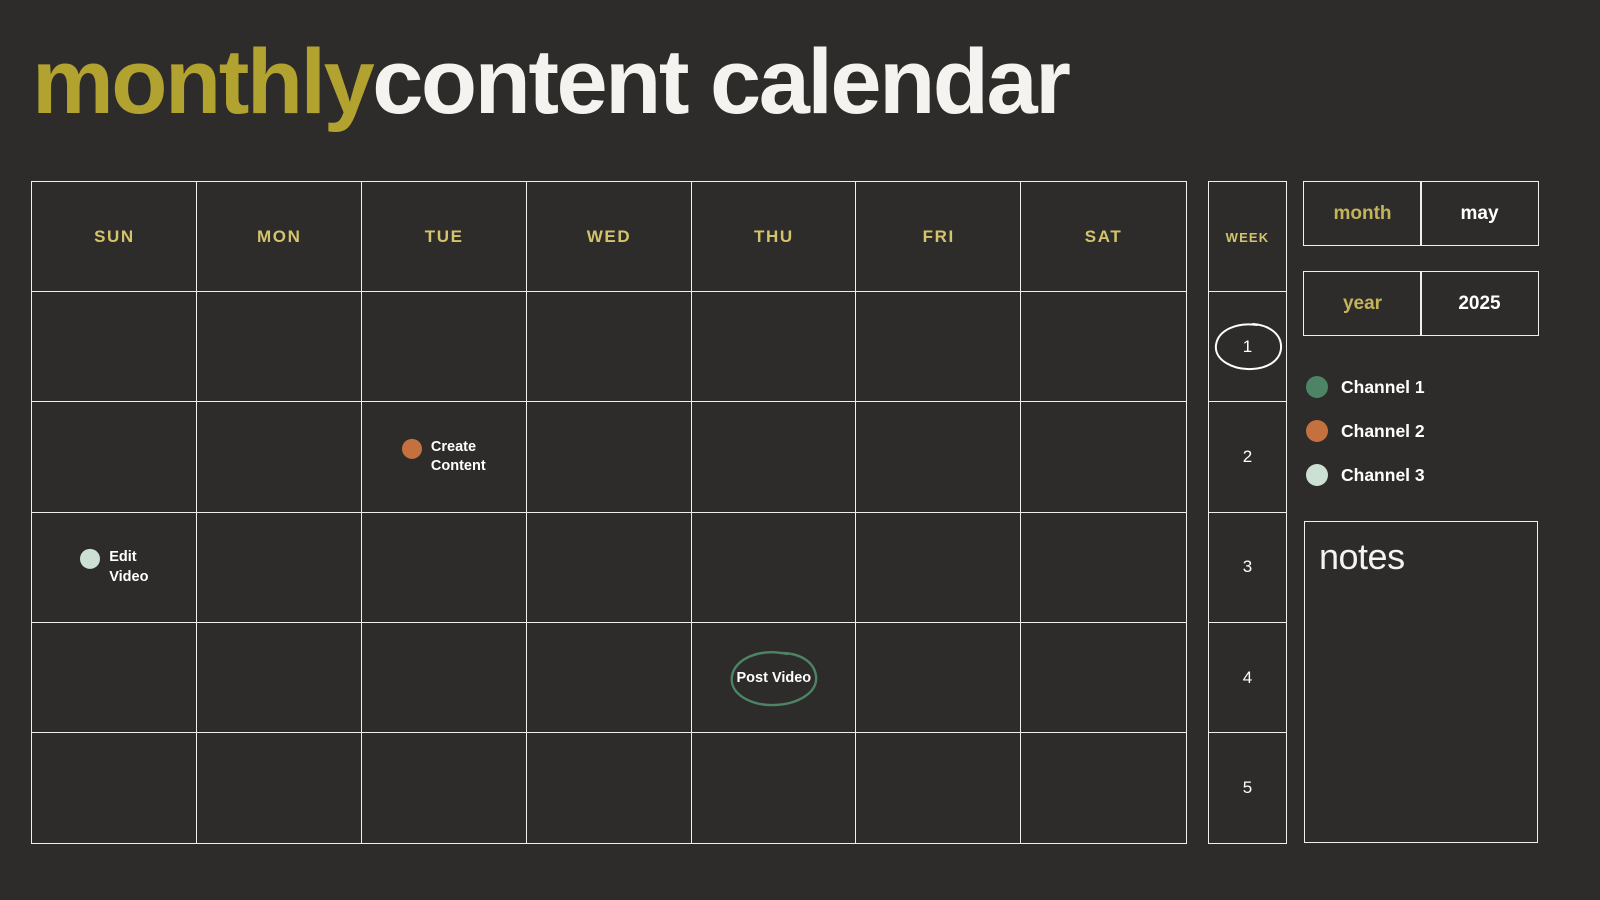  I want to click on month-field-label: month, so click(1362, 213).